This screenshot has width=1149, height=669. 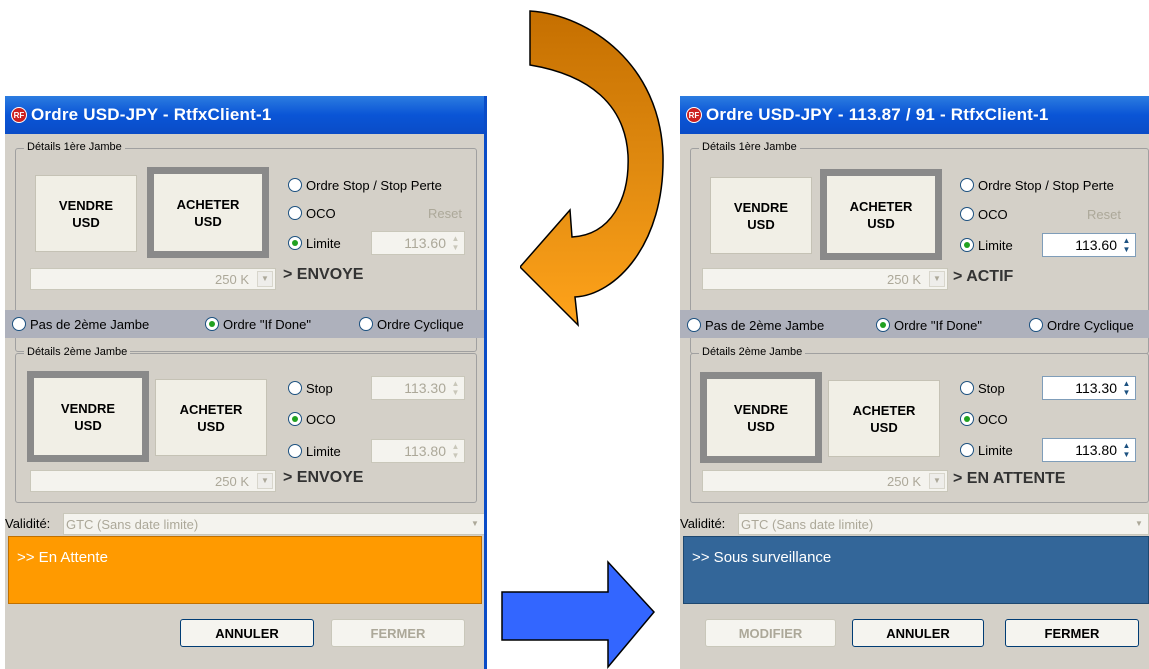 I want to click on leg1-status: > ACTIF, so click(x=983, y=276).